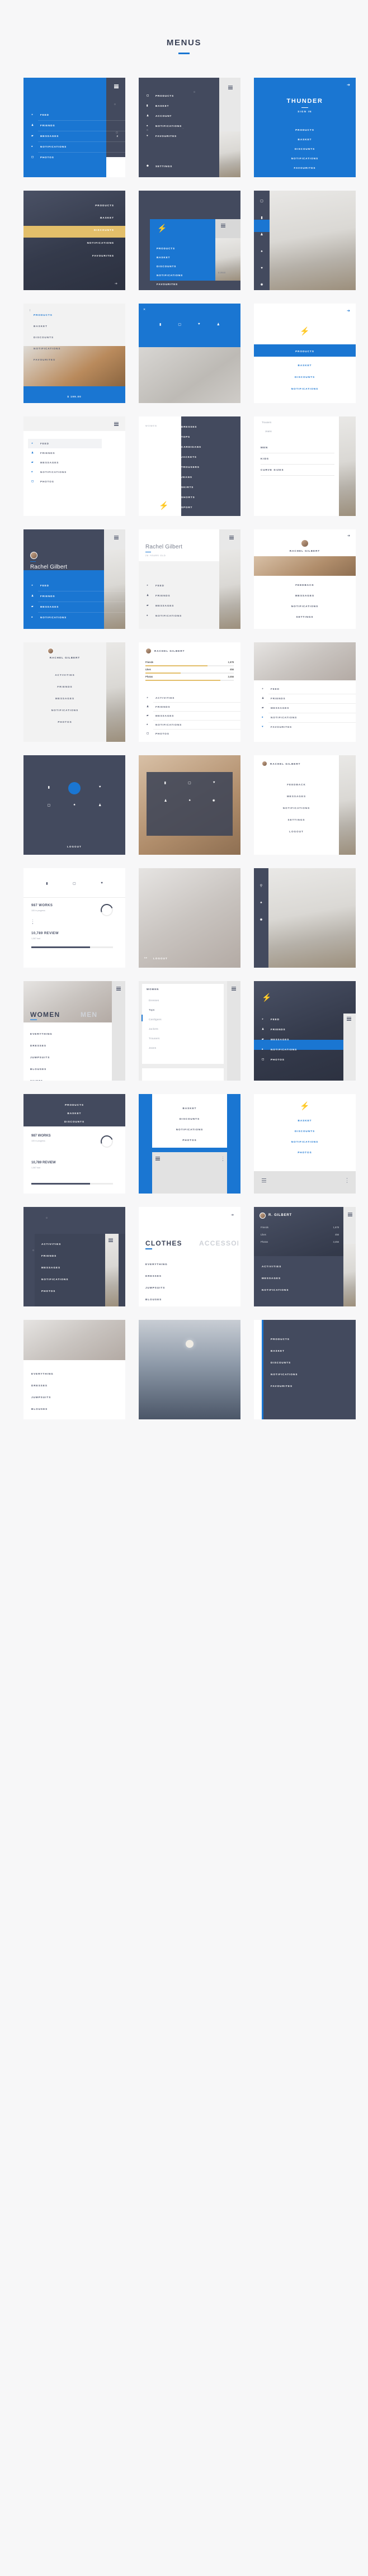 The width and height of the screenshot is (368, 2576). What do you see at coordinates (194, 1001) in the screenshot?
I see `menu-item: Dresses` at bounding box center [194, 1001].